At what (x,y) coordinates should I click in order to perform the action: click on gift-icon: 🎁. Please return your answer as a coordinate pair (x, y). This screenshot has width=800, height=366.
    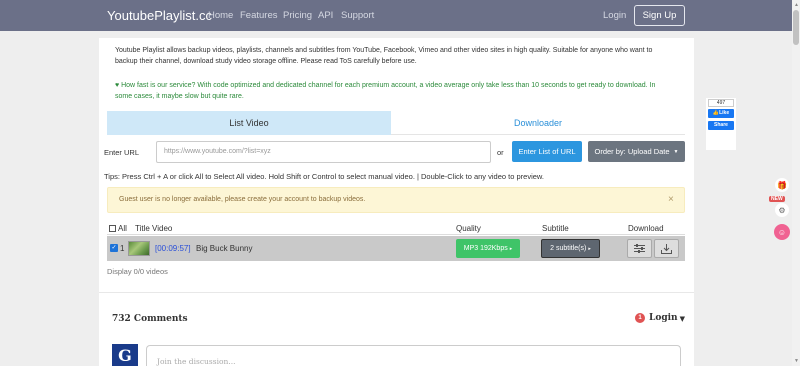
    Looking at the image, I should click on (782, 185).